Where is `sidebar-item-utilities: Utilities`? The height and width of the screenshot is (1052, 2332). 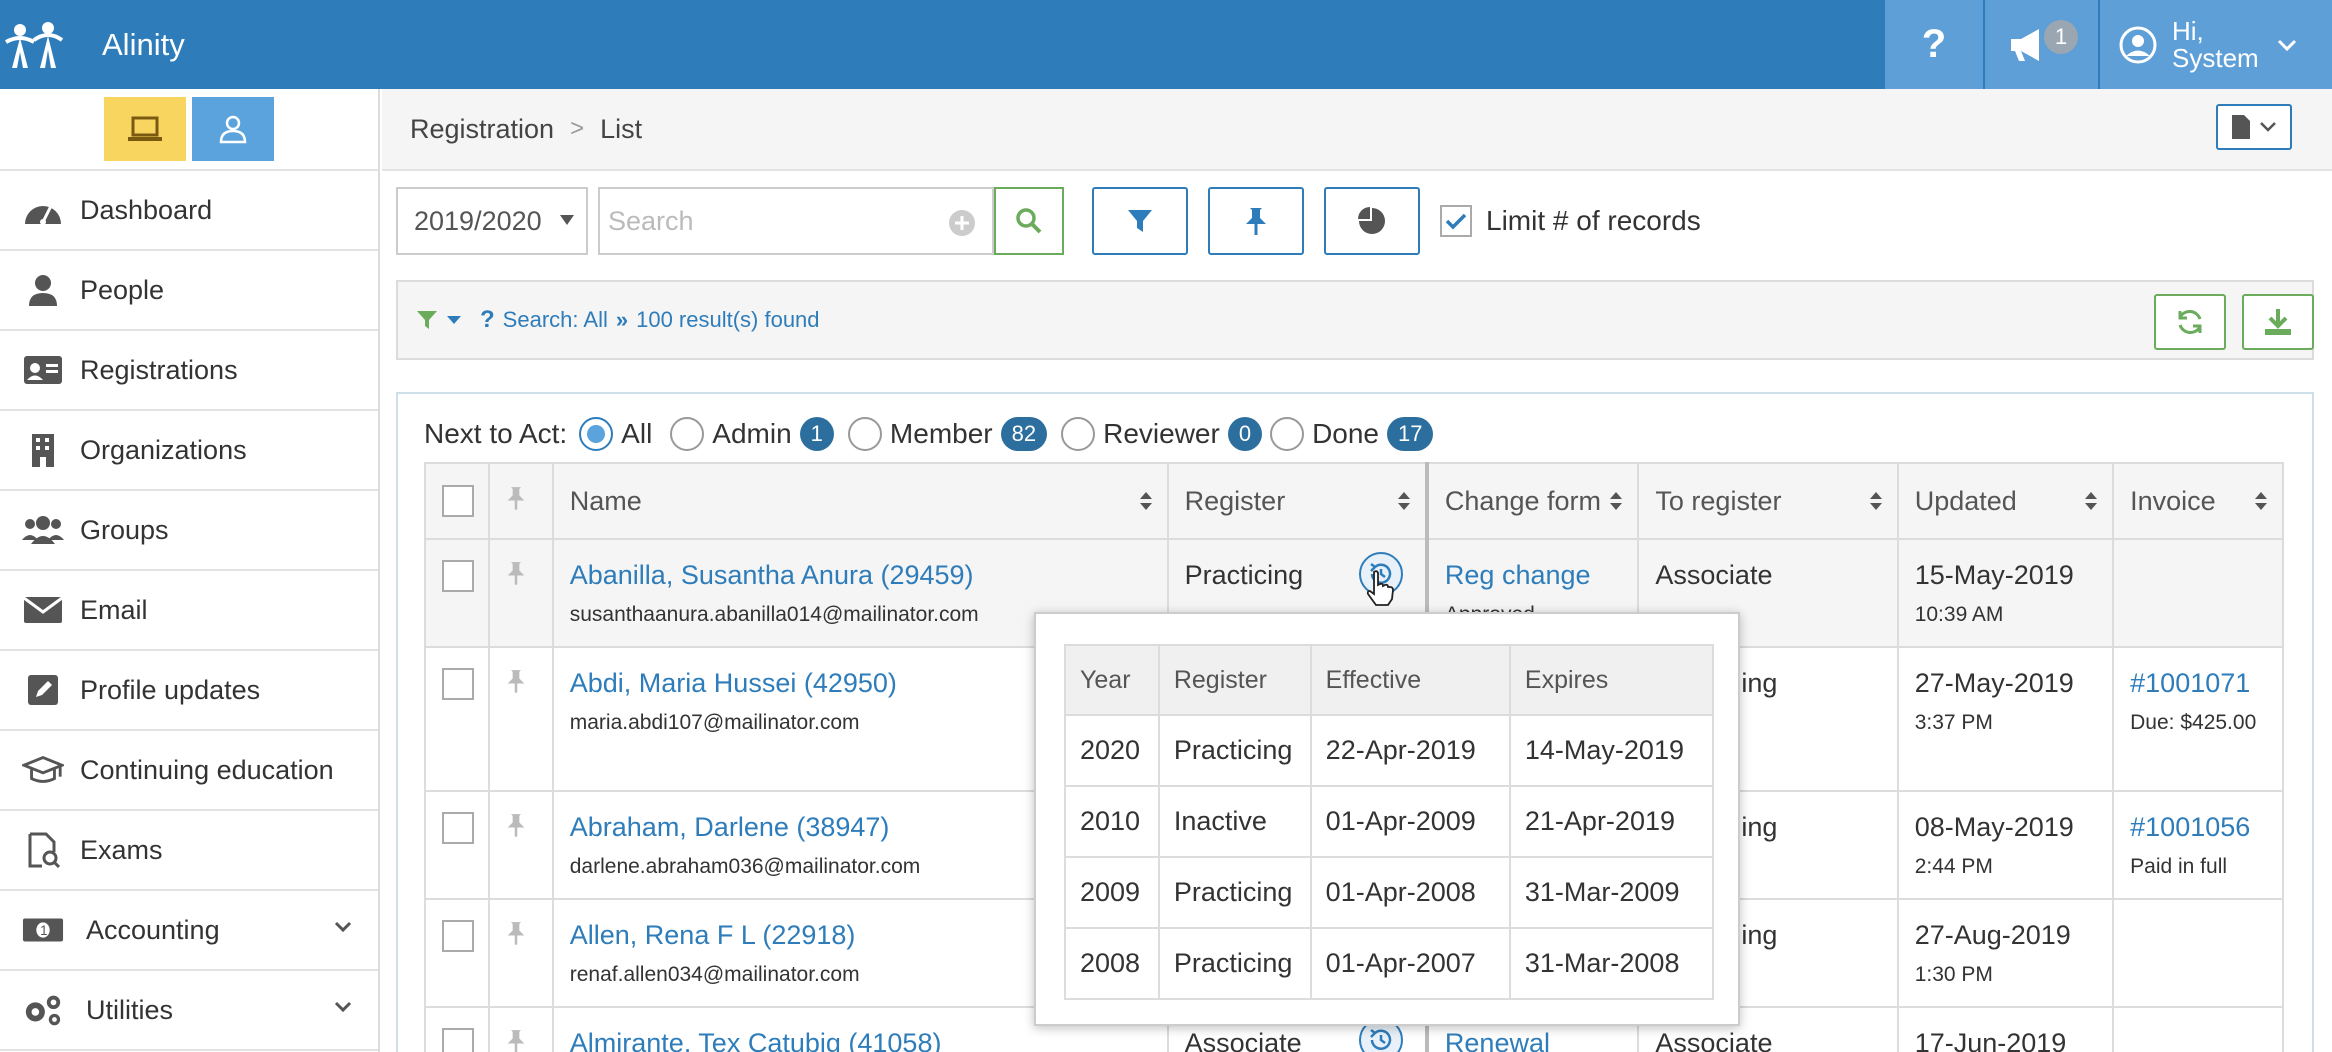 sidebar-item-utilities: Utilities is located at coordinates (189, 1011).